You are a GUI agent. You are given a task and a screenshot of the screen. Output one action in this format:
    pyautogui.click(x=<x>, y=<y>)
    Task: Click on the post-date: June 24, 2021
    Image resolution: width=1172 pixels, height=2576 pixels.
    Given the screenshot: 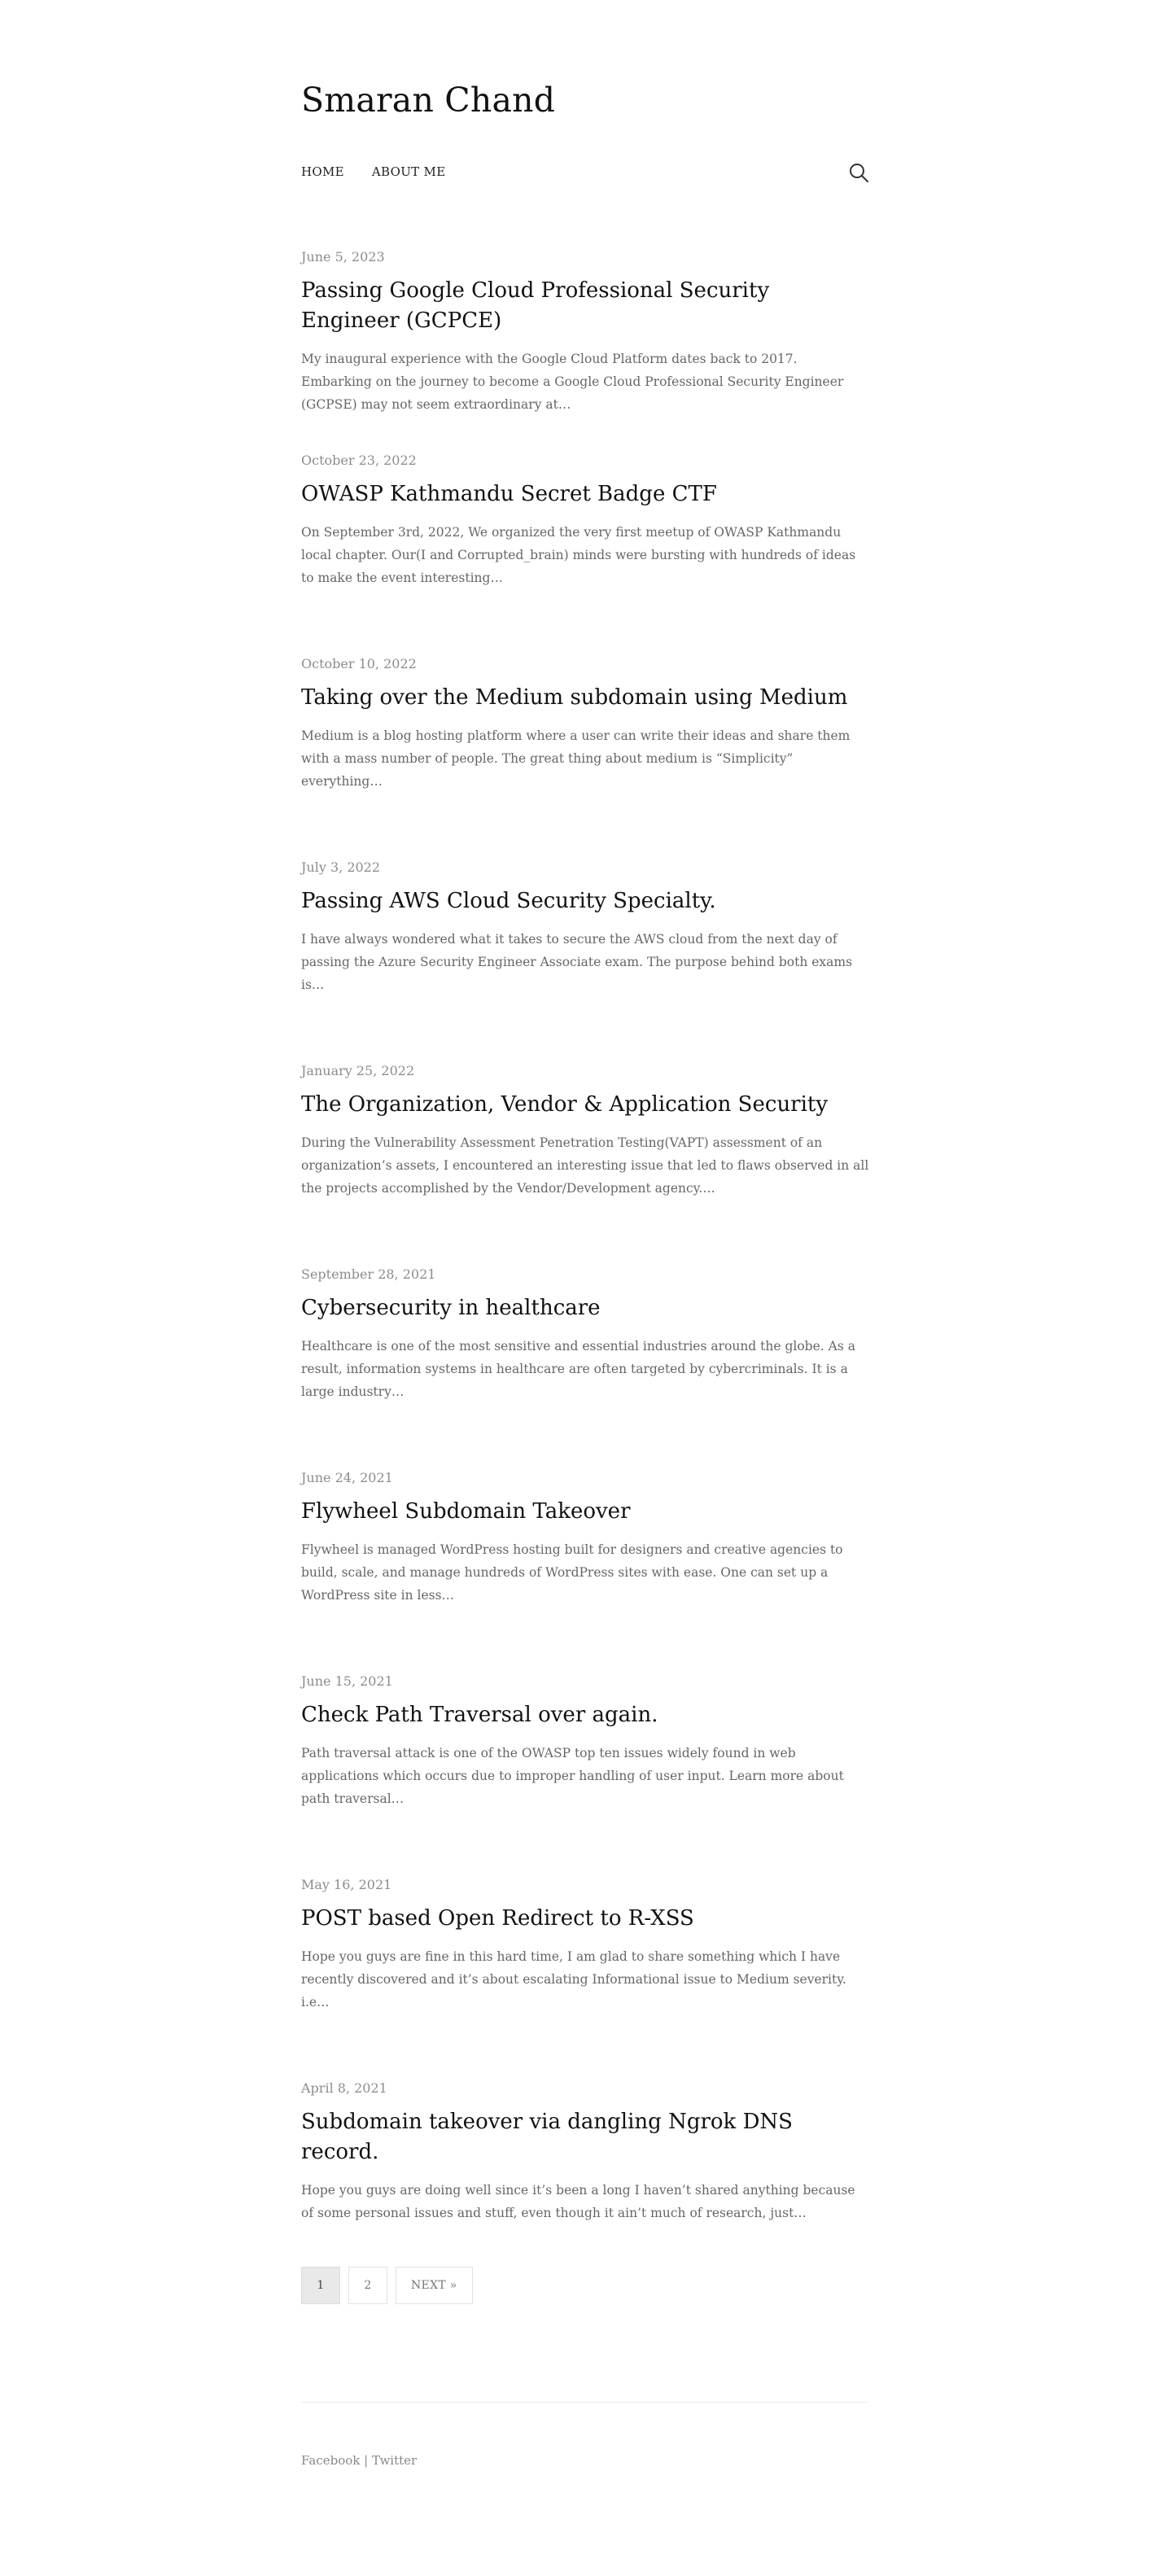 What is the action you would take?
    pyautogui.click(x=347, y=1477)
    